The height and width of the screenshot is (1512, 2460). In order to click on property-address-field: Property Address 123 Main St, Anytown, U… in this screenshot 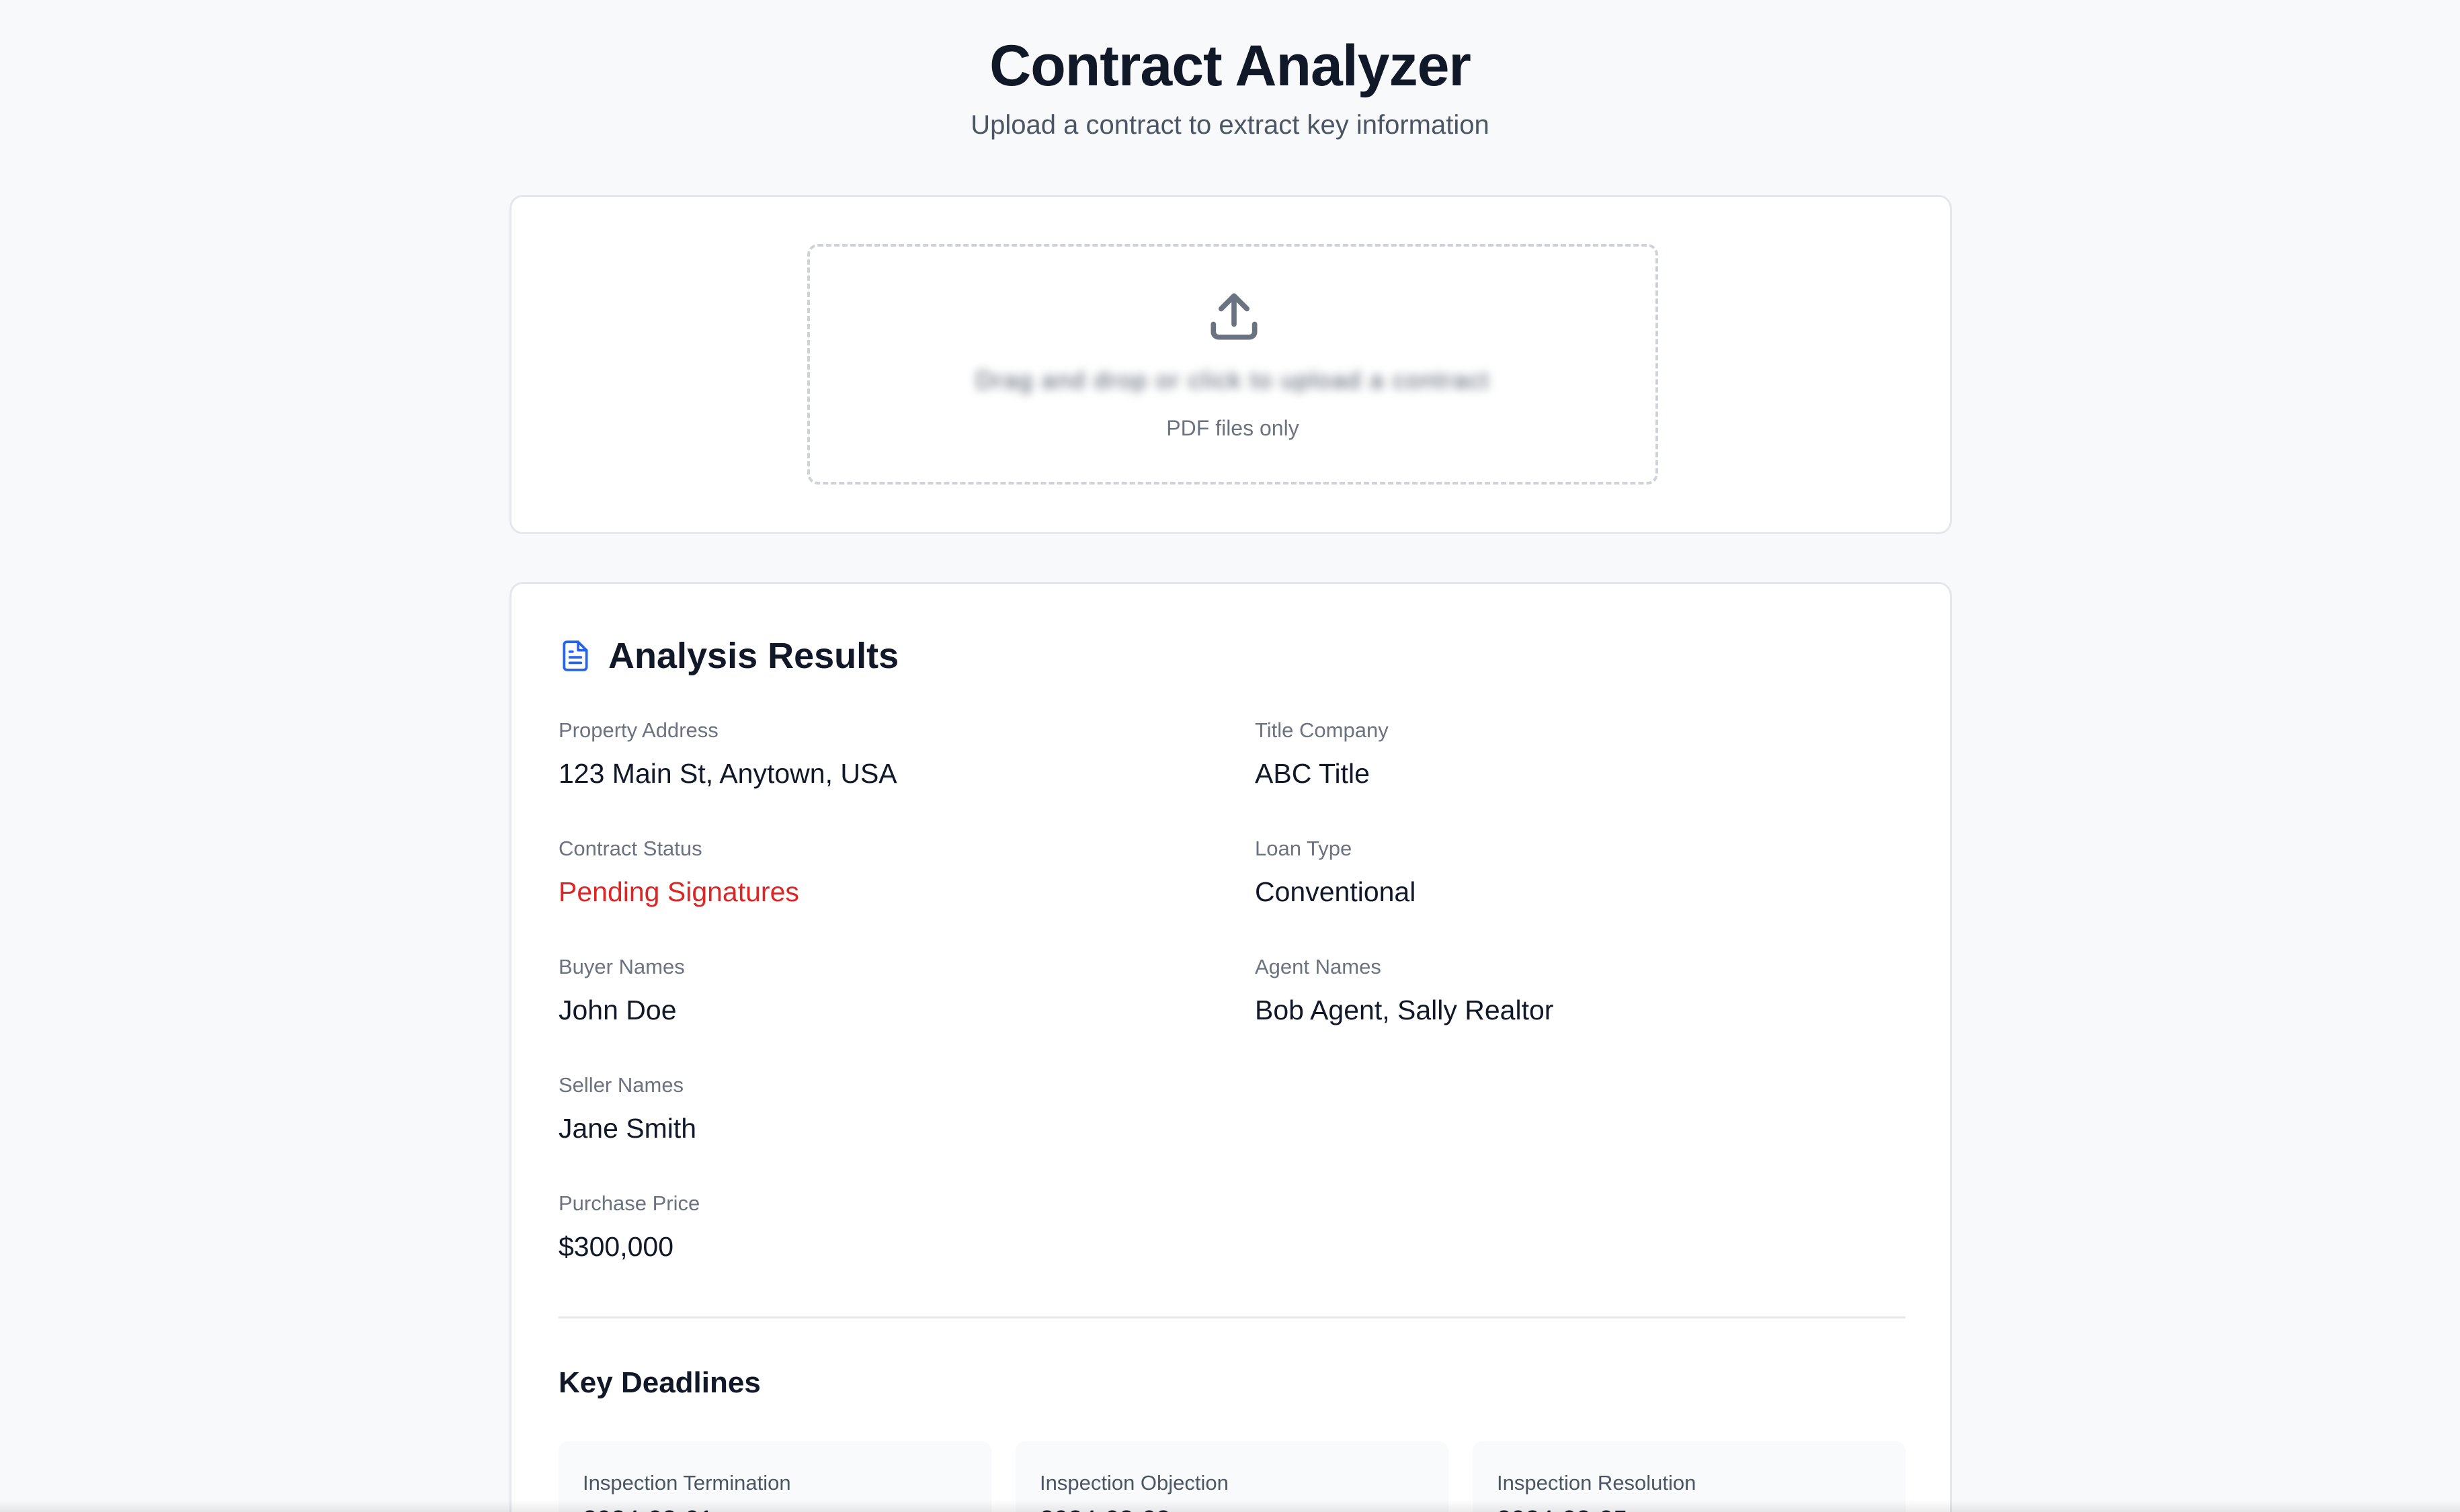, I will do `click(861, 754)`.